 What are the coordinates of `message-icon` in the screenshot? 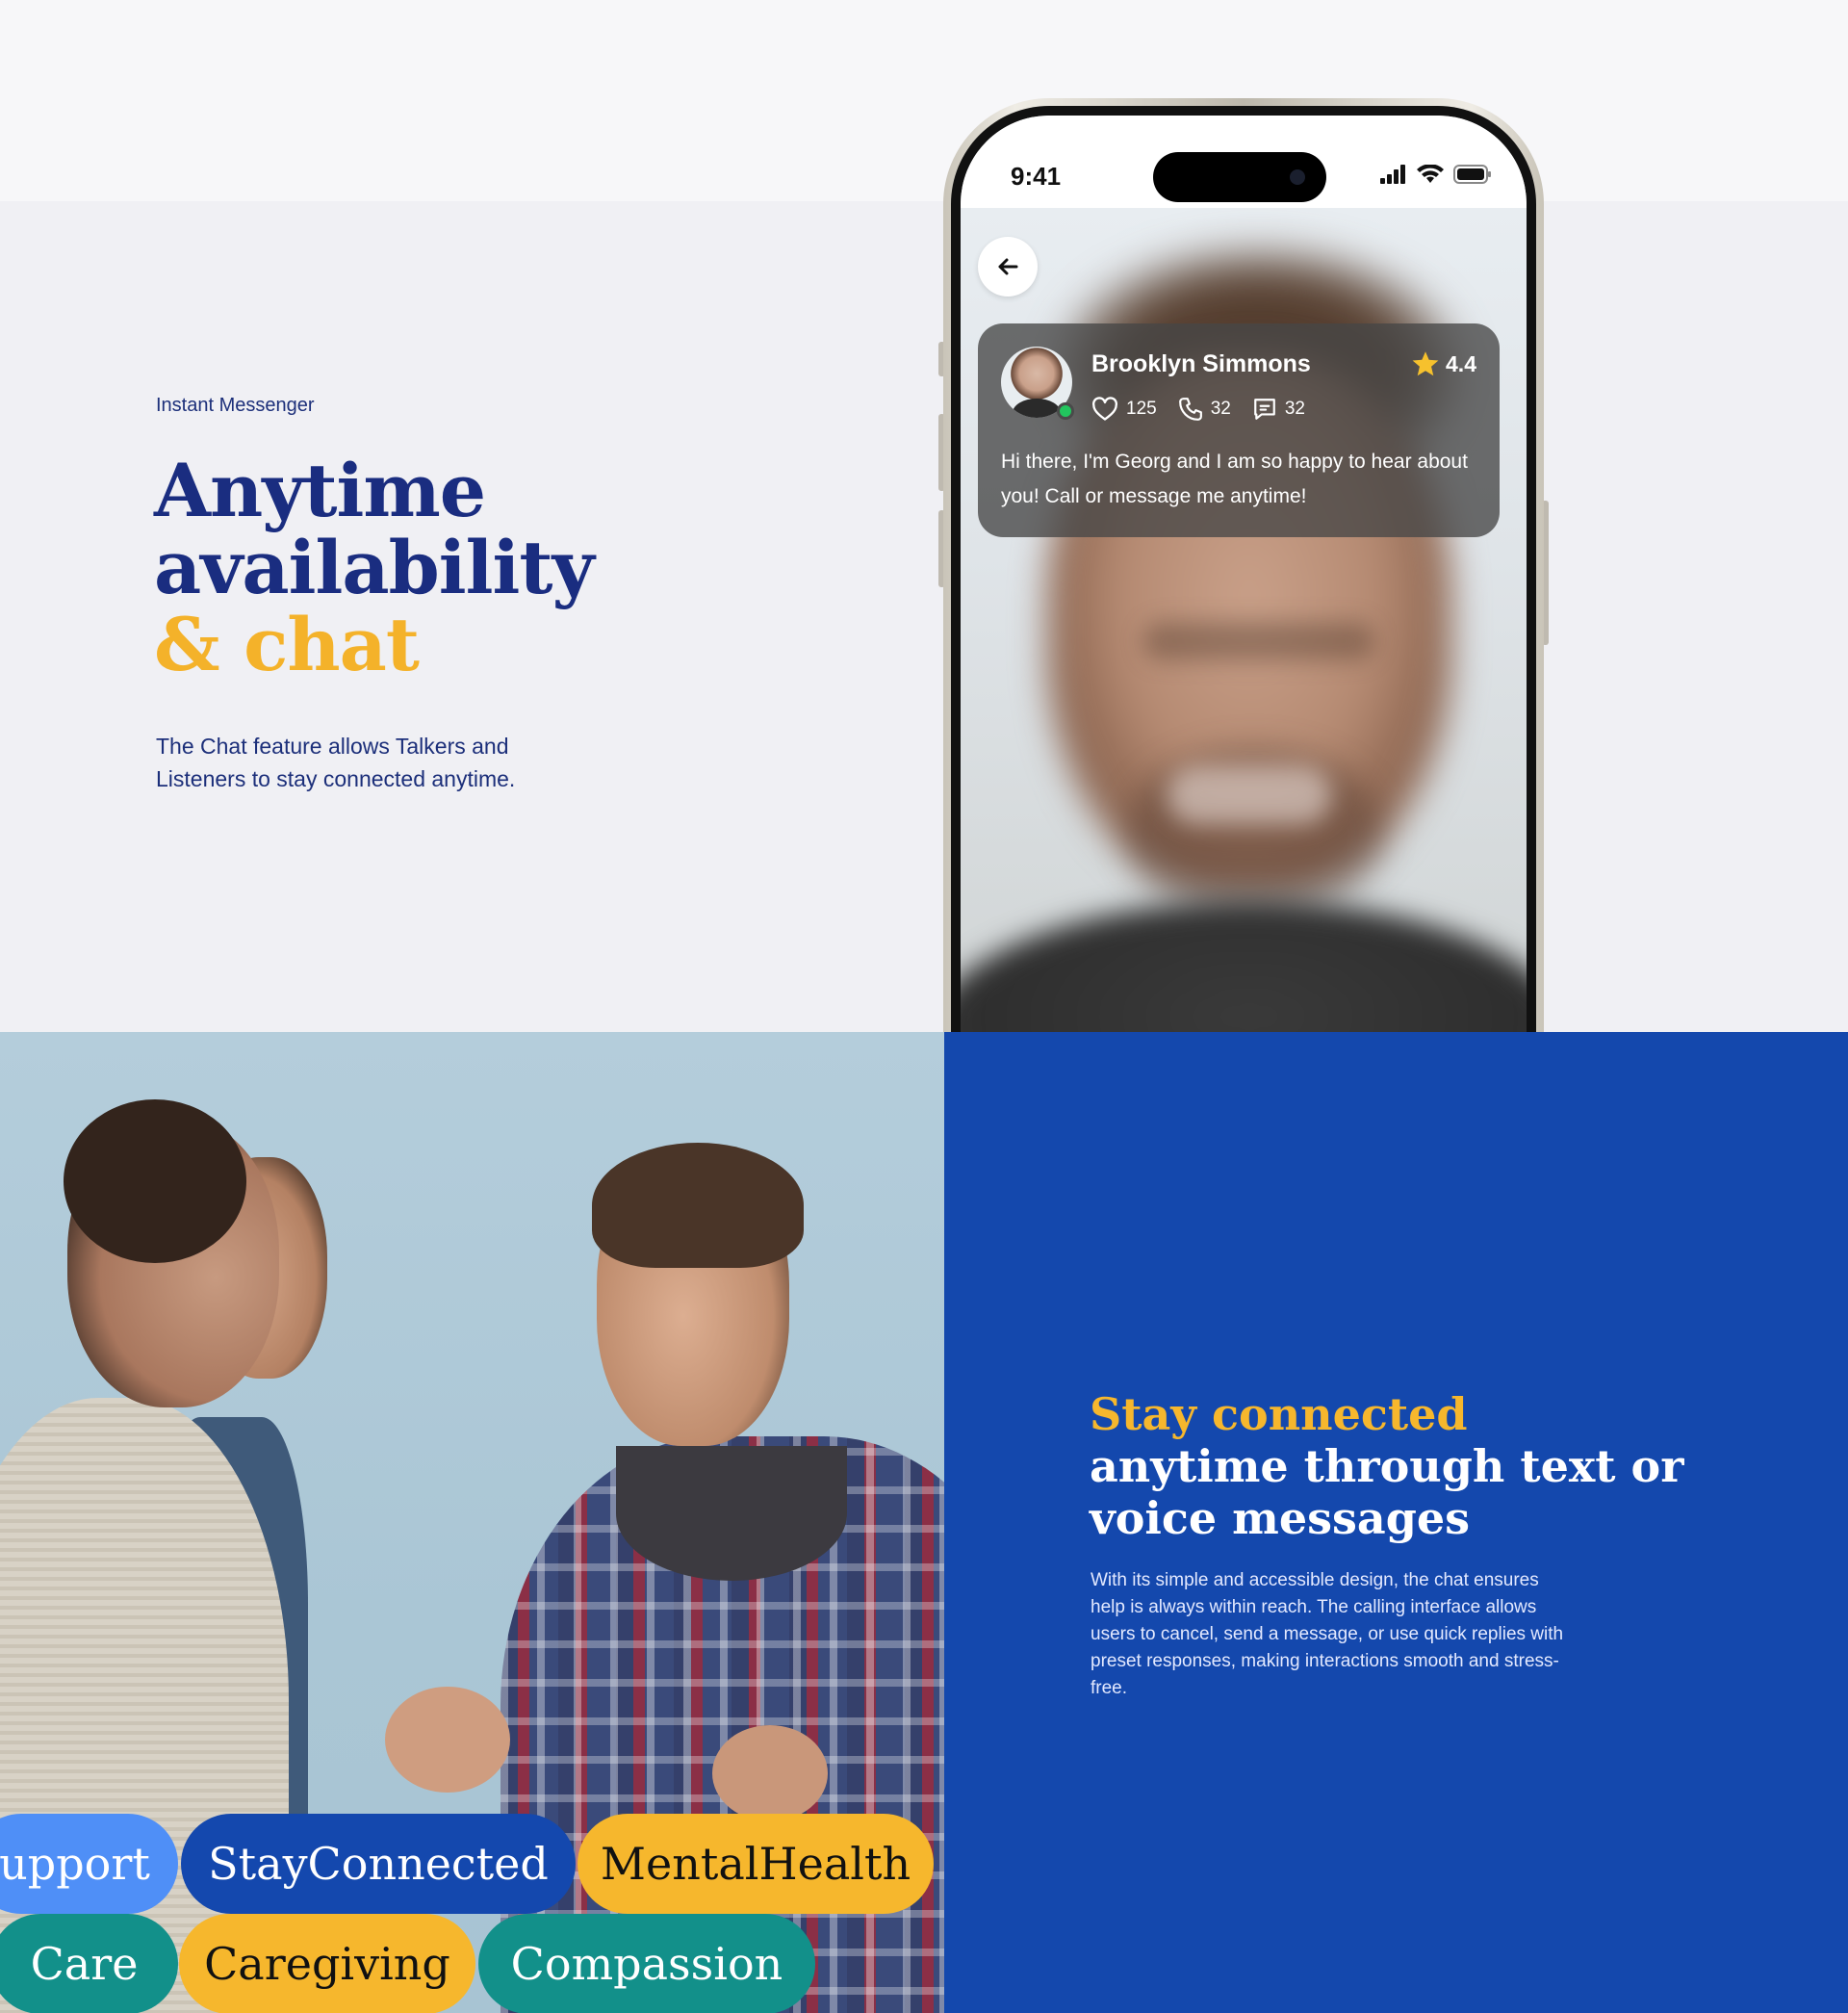 It's located at (1264, 409).